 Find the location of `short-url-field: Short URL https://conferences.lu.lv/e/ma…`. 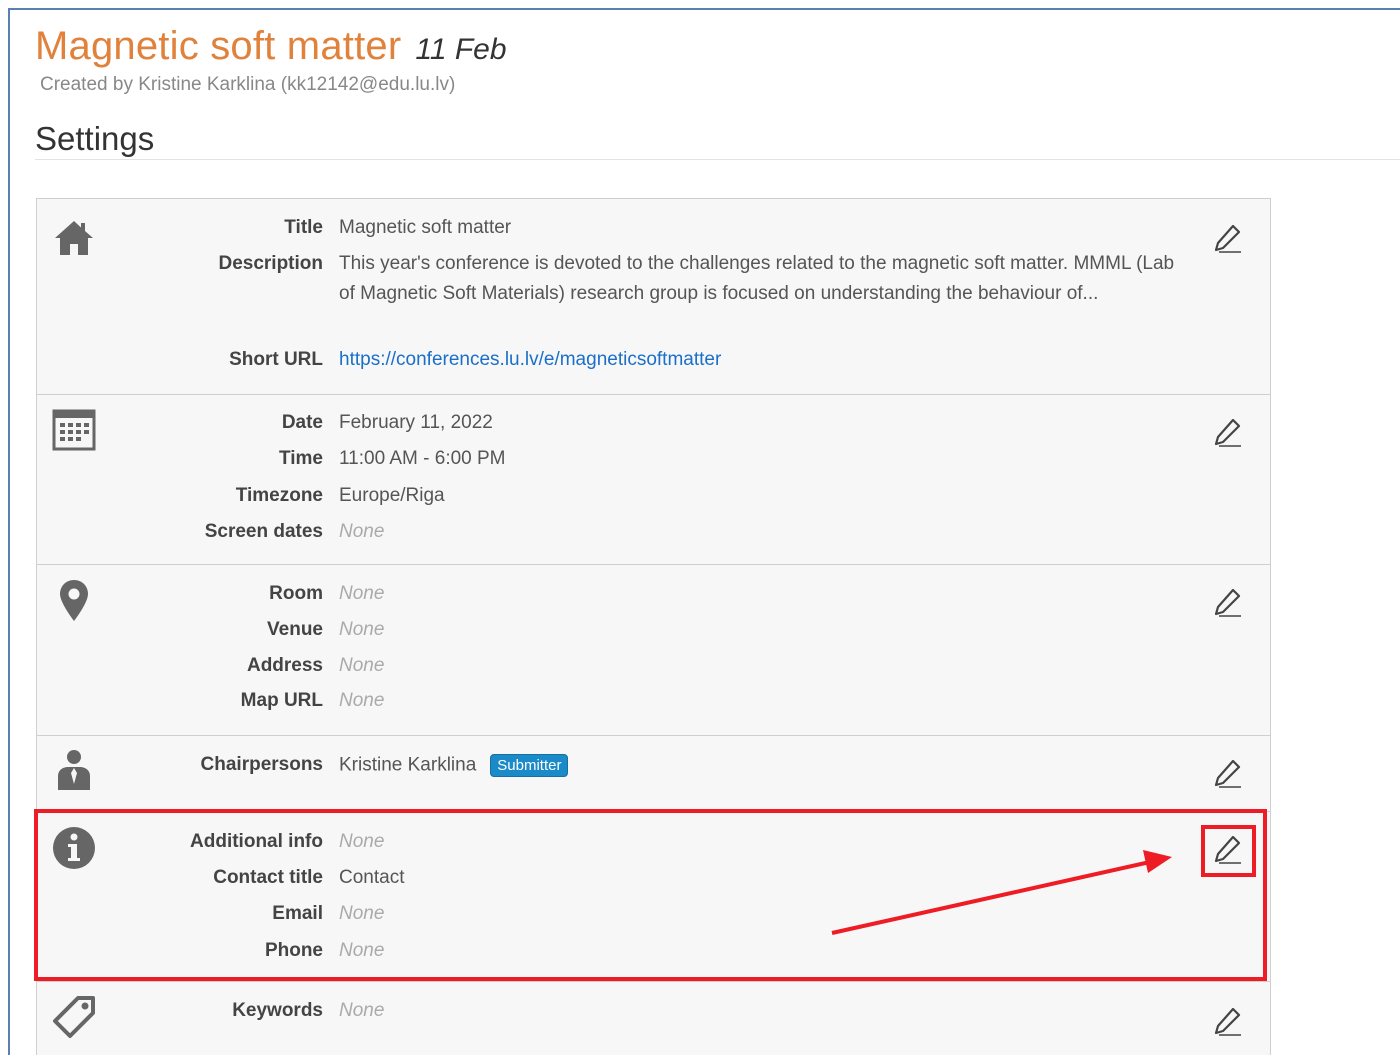

short-url-field: Short URL https://conferences.lu.lv/e/ma… is located at coordinates (637, 360).